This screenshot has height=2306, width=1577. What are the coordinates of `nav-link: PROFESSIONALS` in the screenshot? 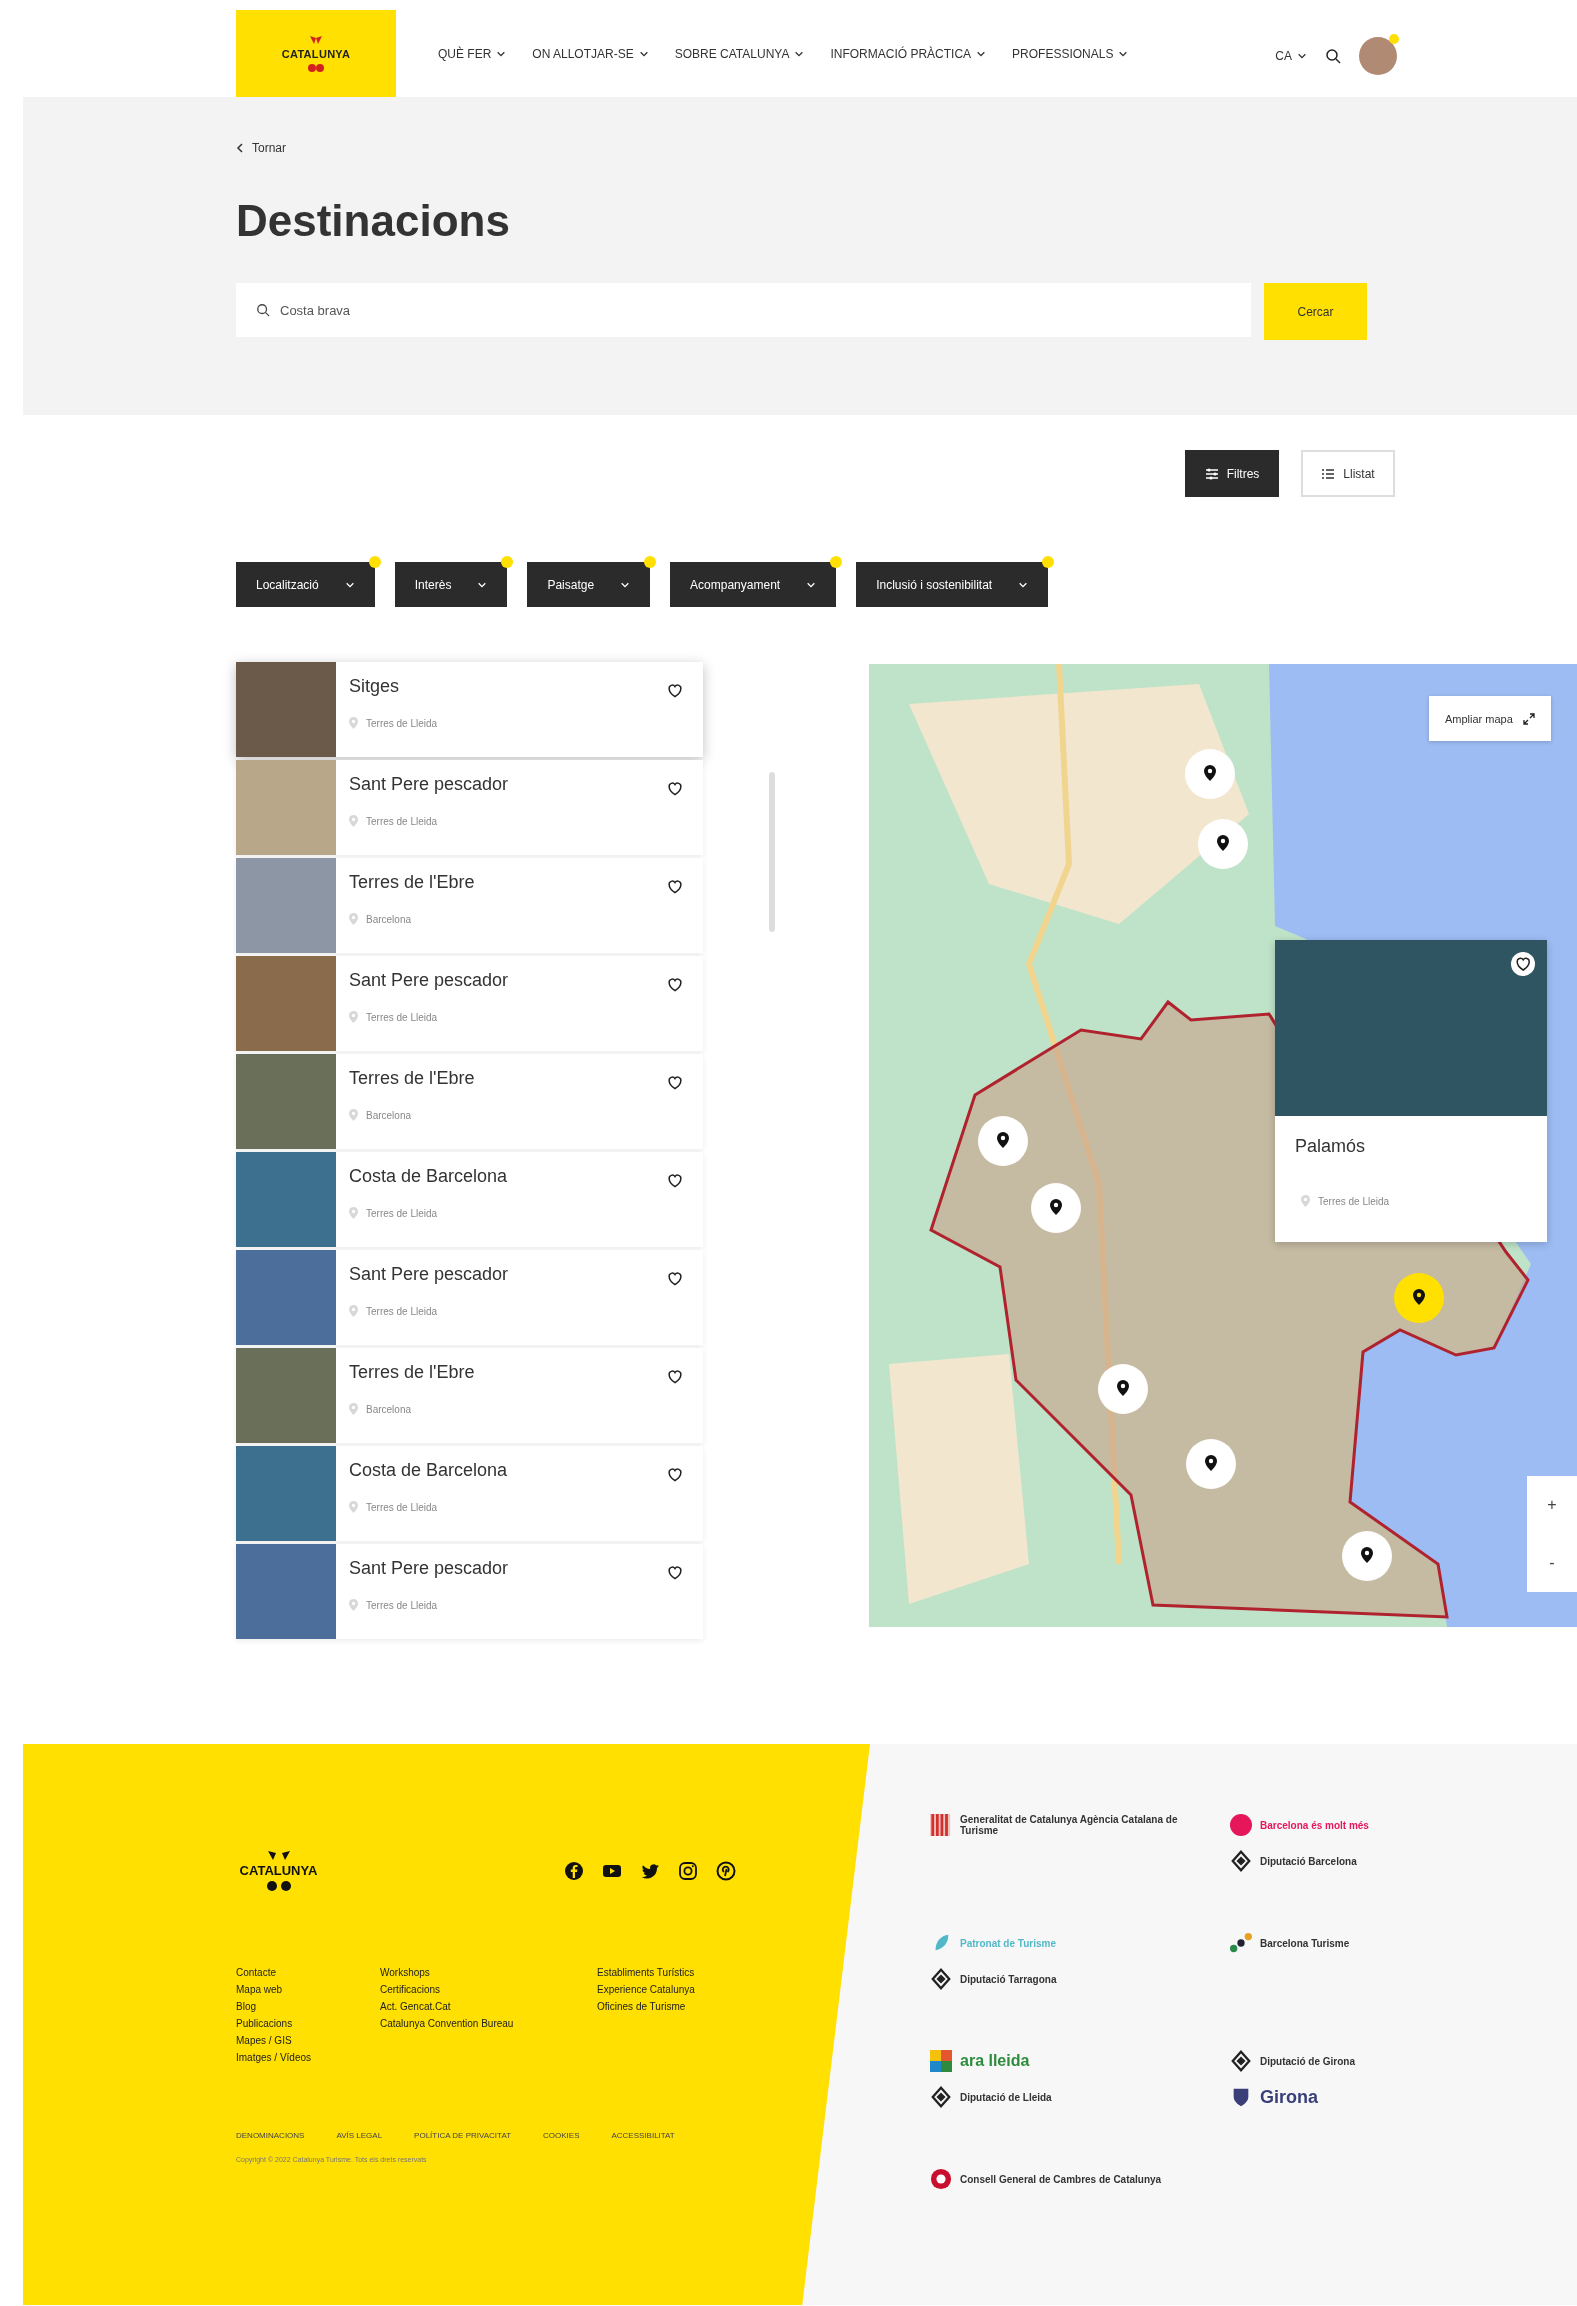 It's located at (1070, 54).